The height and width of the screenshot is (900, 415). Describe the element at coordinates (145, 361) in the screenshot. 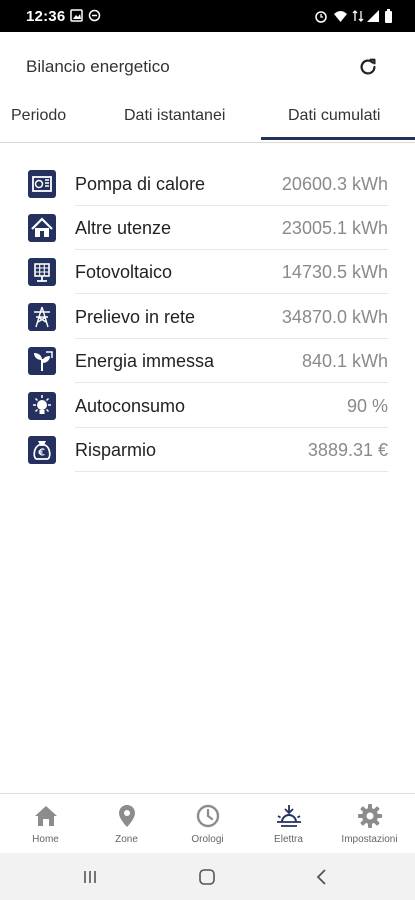

I see `row-label: Energia immessa` at that location.